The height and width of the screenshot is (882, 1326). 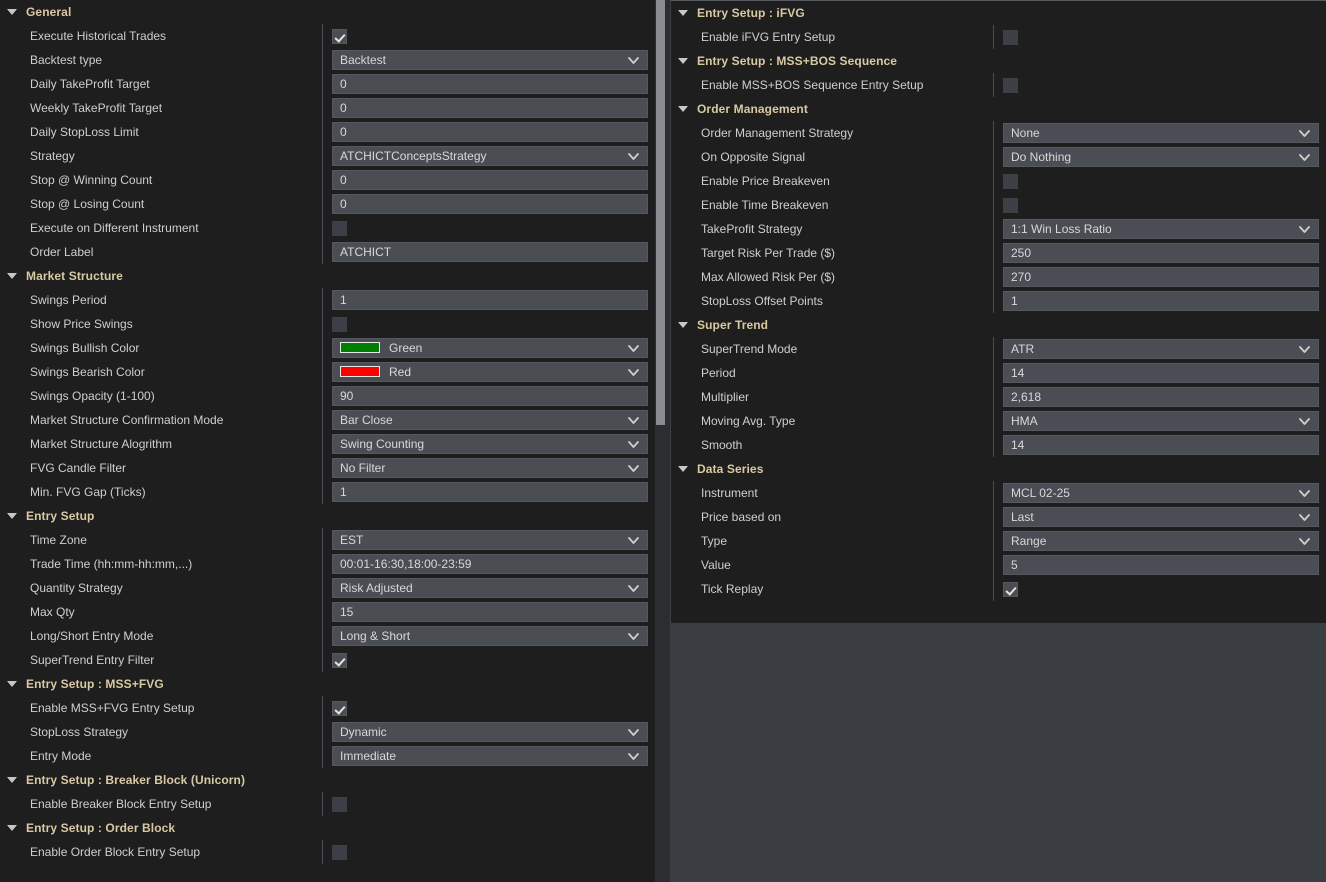 What do you see at coordinates (490, 420) in the screenshot?
I see `dropdown-market-structure-confirmation-mode: Bar Close` at bounding box center [490, 420].